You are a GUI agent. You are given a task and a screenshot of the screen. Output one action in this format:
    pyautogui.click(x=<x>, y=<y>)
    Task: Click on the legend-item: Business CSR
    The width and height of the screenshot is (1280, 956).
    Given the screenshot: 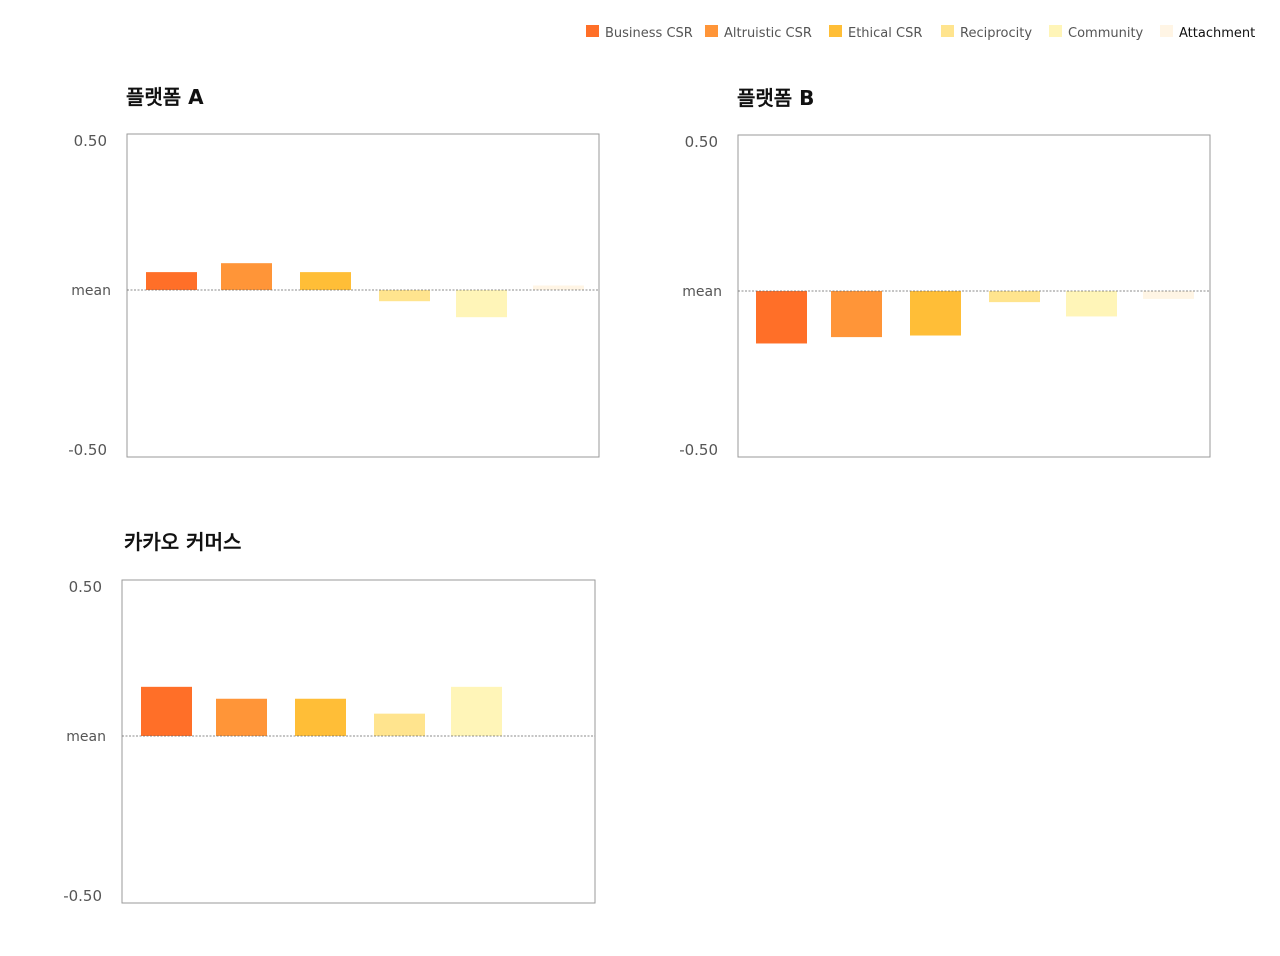 What is the action you would take?
    pyautogui.click(x=639, y=33)
    